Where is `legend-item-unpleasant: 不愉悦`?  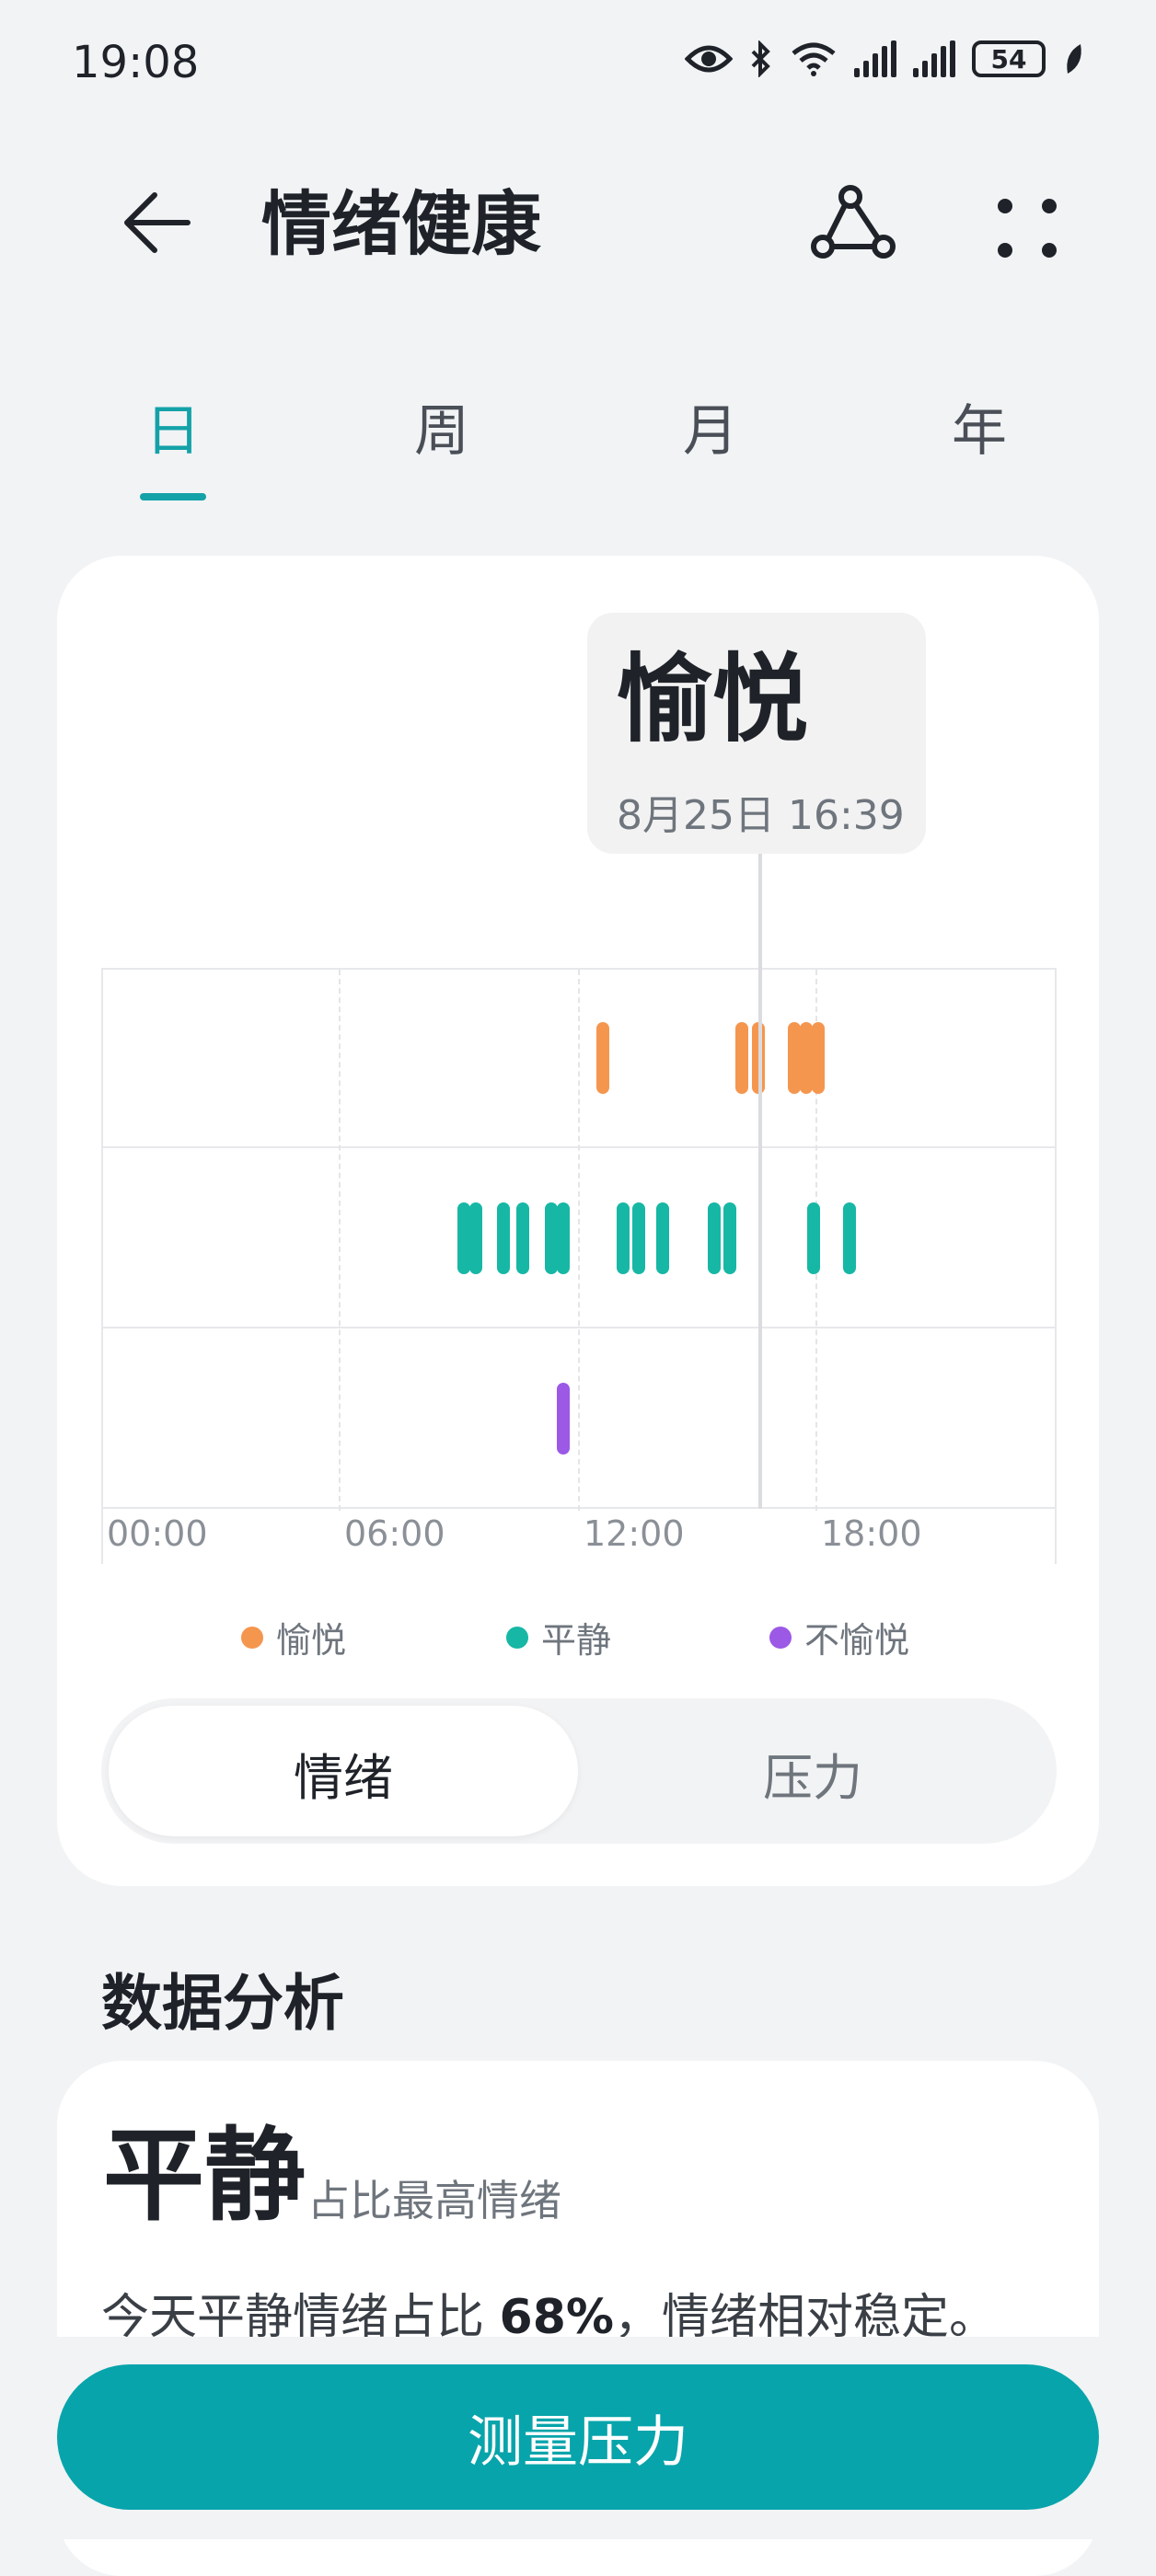
legend-item-unpleasant: 不愉悦 is located at coordinates (839, 1637).